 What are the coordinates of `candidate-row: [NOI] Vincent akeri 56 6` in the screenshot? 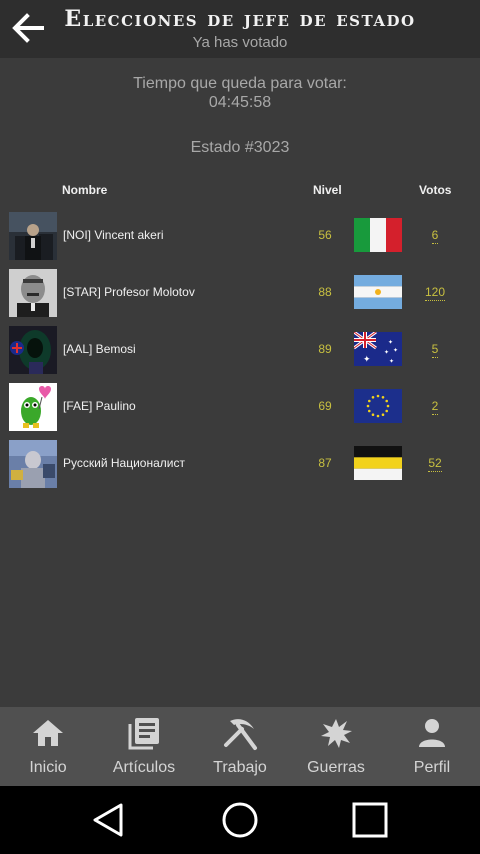 It's located at (240, 236).